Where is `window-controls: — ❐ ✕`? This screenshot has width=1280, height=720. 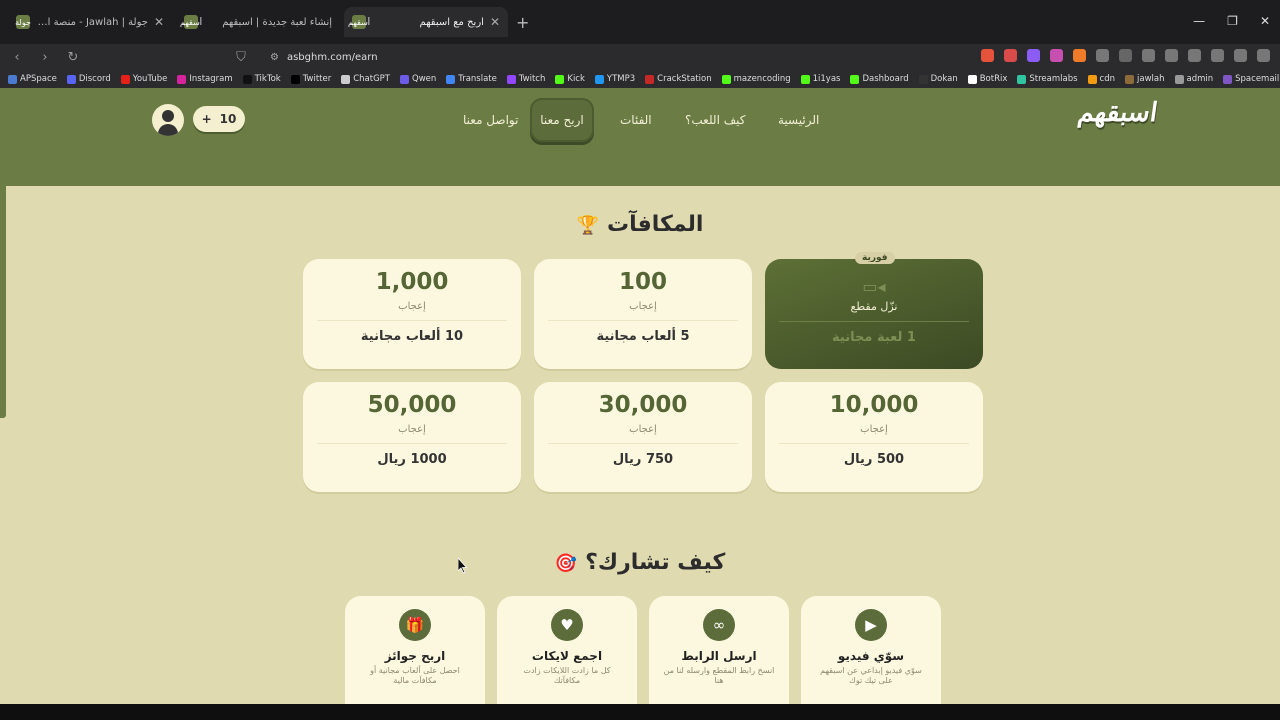
window-controls: — ❐ ✕ is located at coordinates (1231, 21).